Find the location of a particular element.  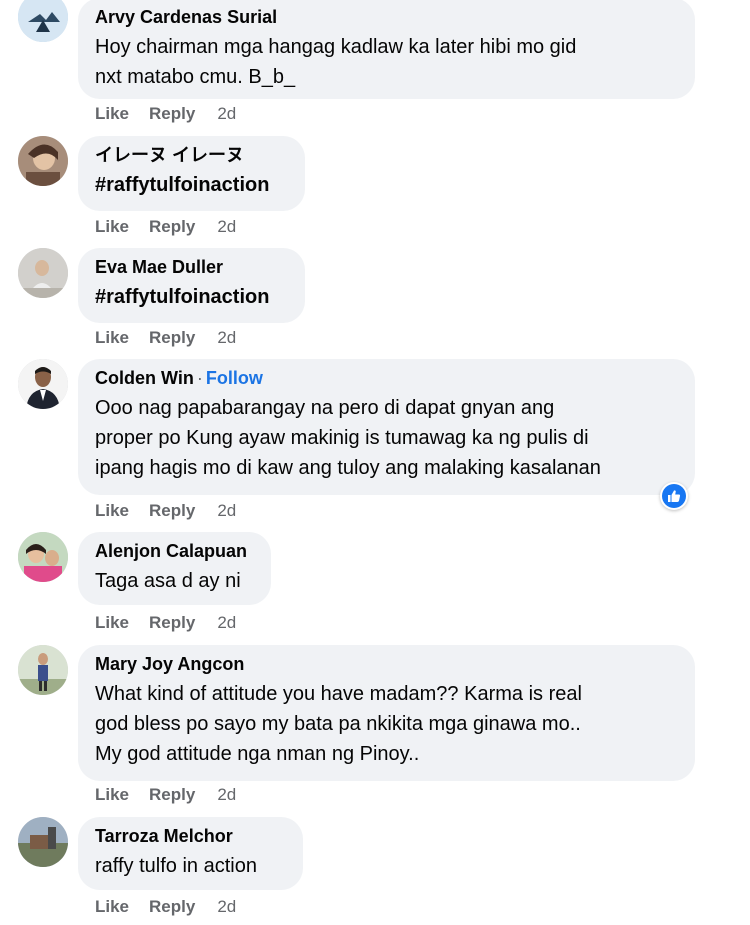

follow-button: Follow is located at coordinates (234, 378).